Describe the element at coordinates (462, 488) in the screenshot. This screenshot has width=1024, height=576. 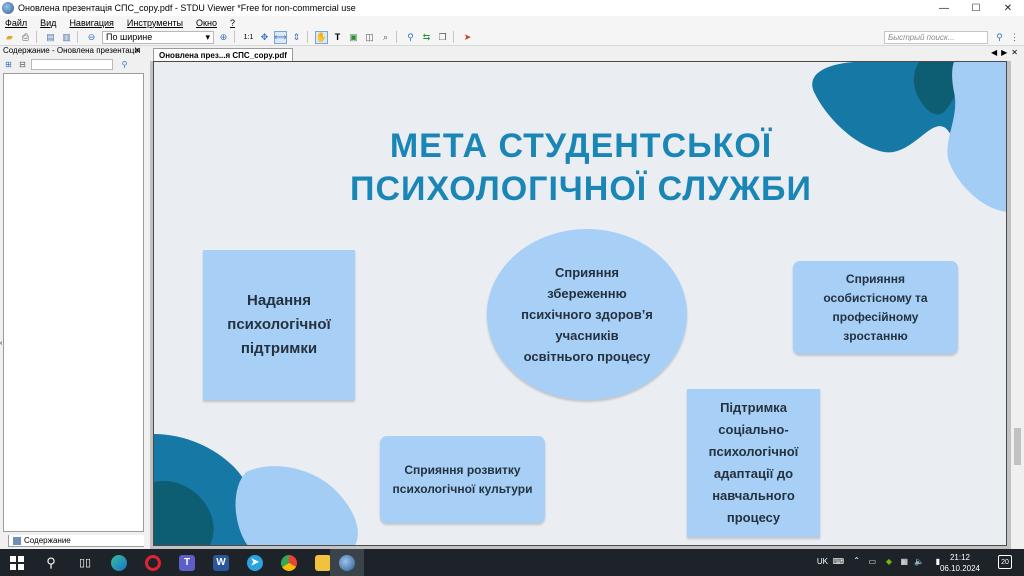
I see `card-text-line: психологічної культури` at that location.